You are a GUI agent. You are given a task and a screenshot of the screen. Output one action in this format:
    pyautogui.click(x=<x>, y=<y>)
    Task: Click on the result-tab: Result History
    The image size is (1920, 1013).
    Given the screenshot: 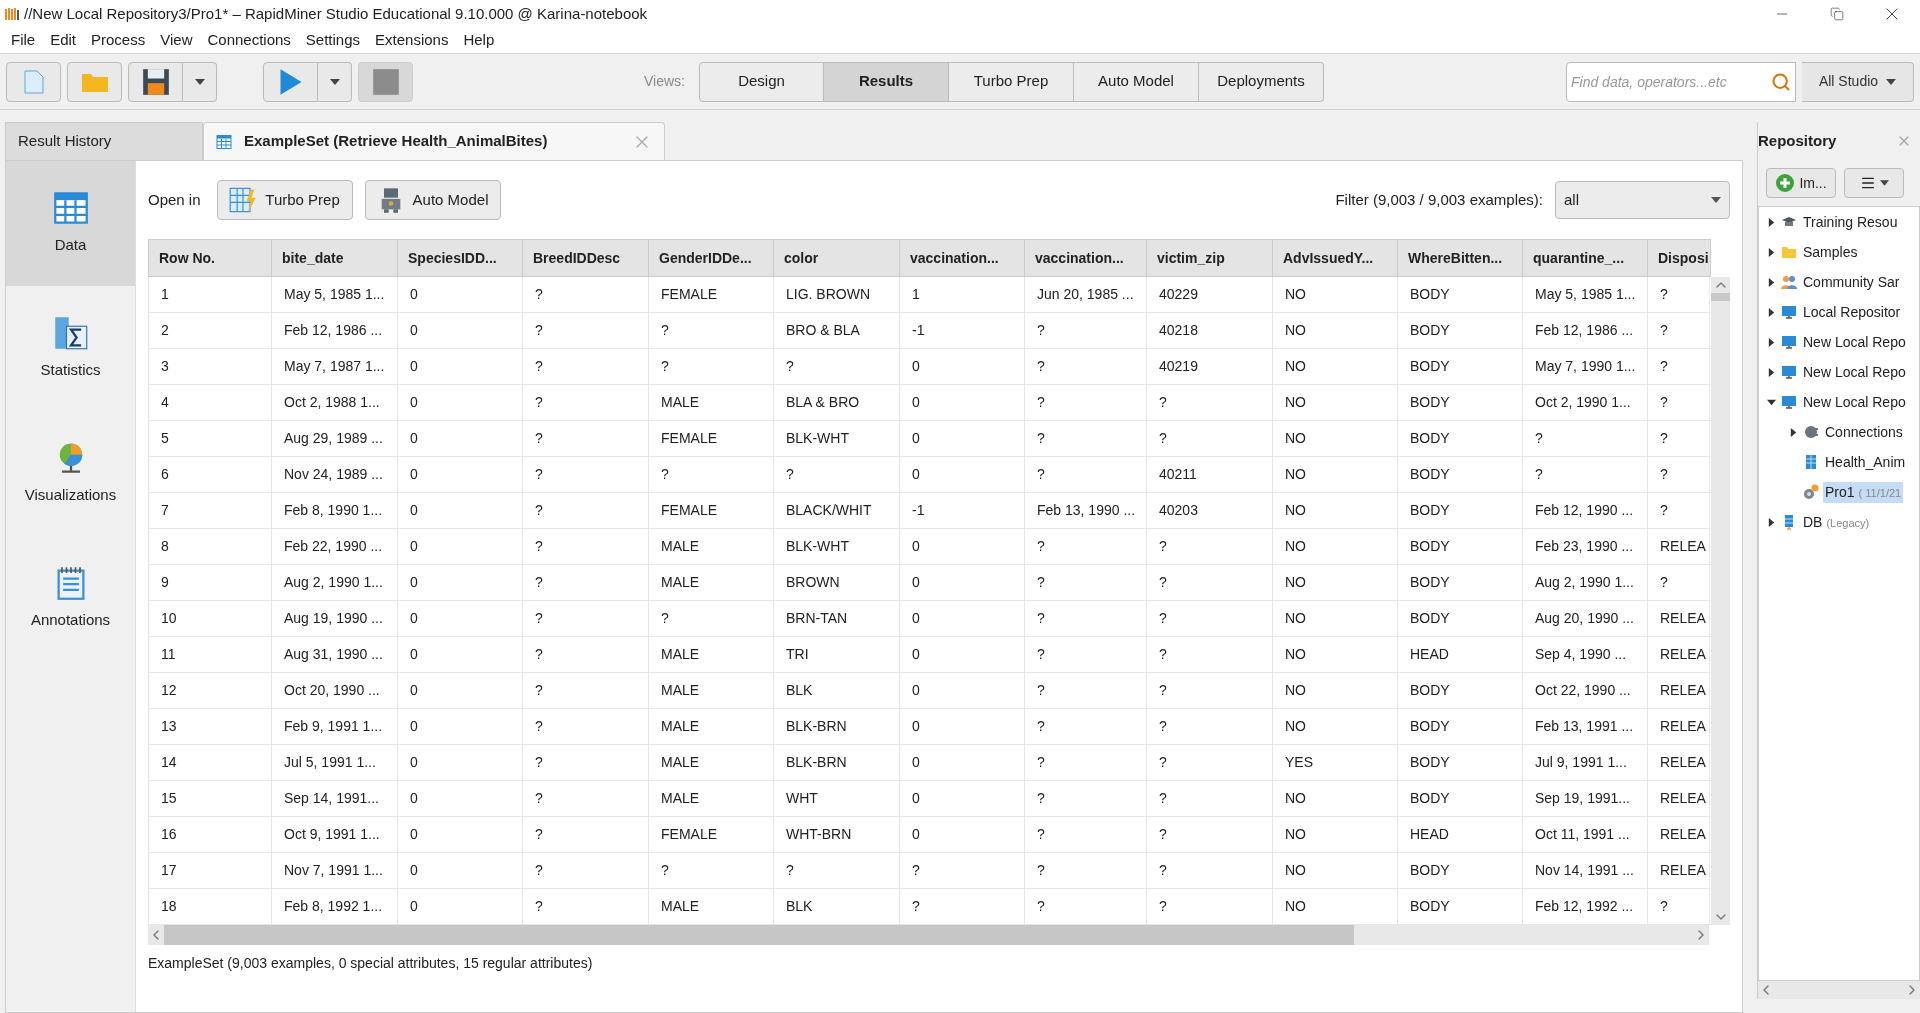 What is the action you would take?
    pyautogui.click(x=104, y=141)
    